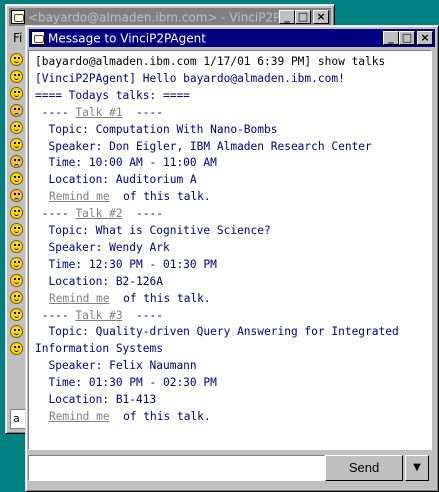 This screenshot has height=492, width=439. I want to click on chat-line: Location: Auditorium A, so click(116, 180).